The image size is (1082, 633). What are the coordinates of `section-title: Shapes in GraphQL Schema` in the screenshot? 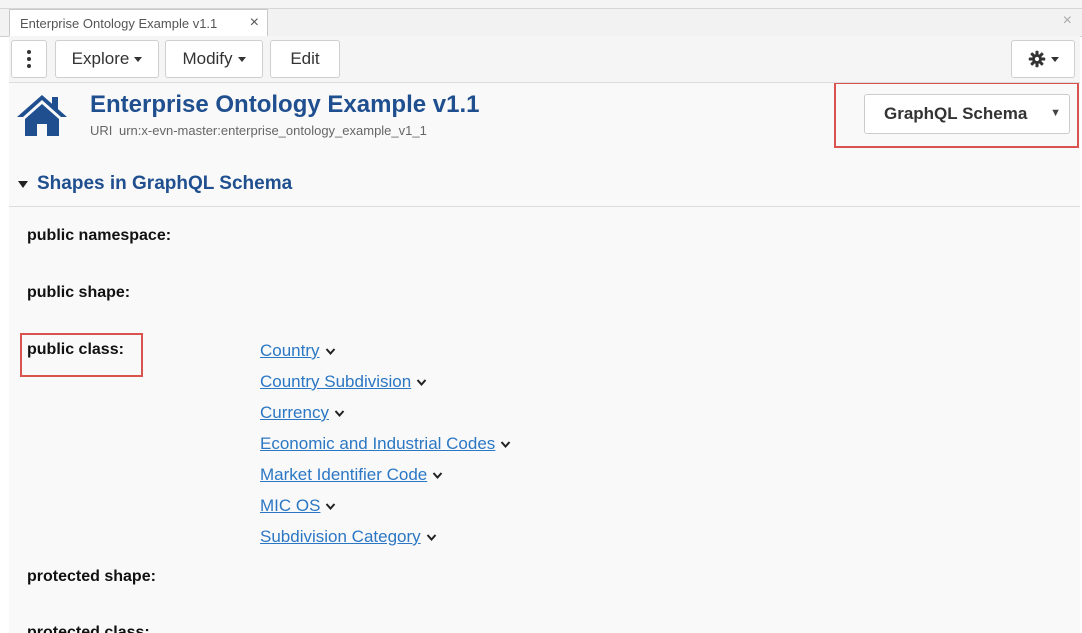 It's located at (165, 183).